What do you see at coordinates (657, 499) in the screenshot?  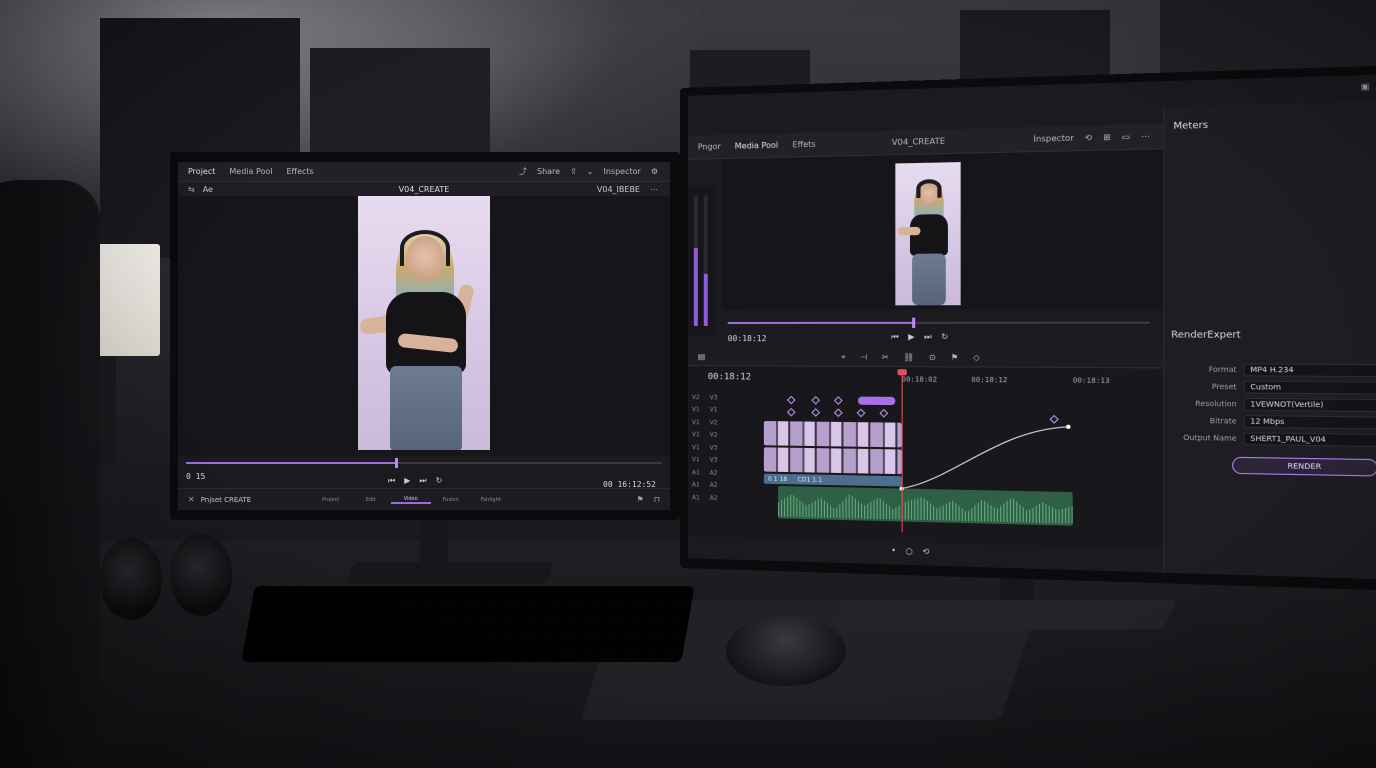 I see `bookmark-icon: ⊓` at bounding box center [657, 499].